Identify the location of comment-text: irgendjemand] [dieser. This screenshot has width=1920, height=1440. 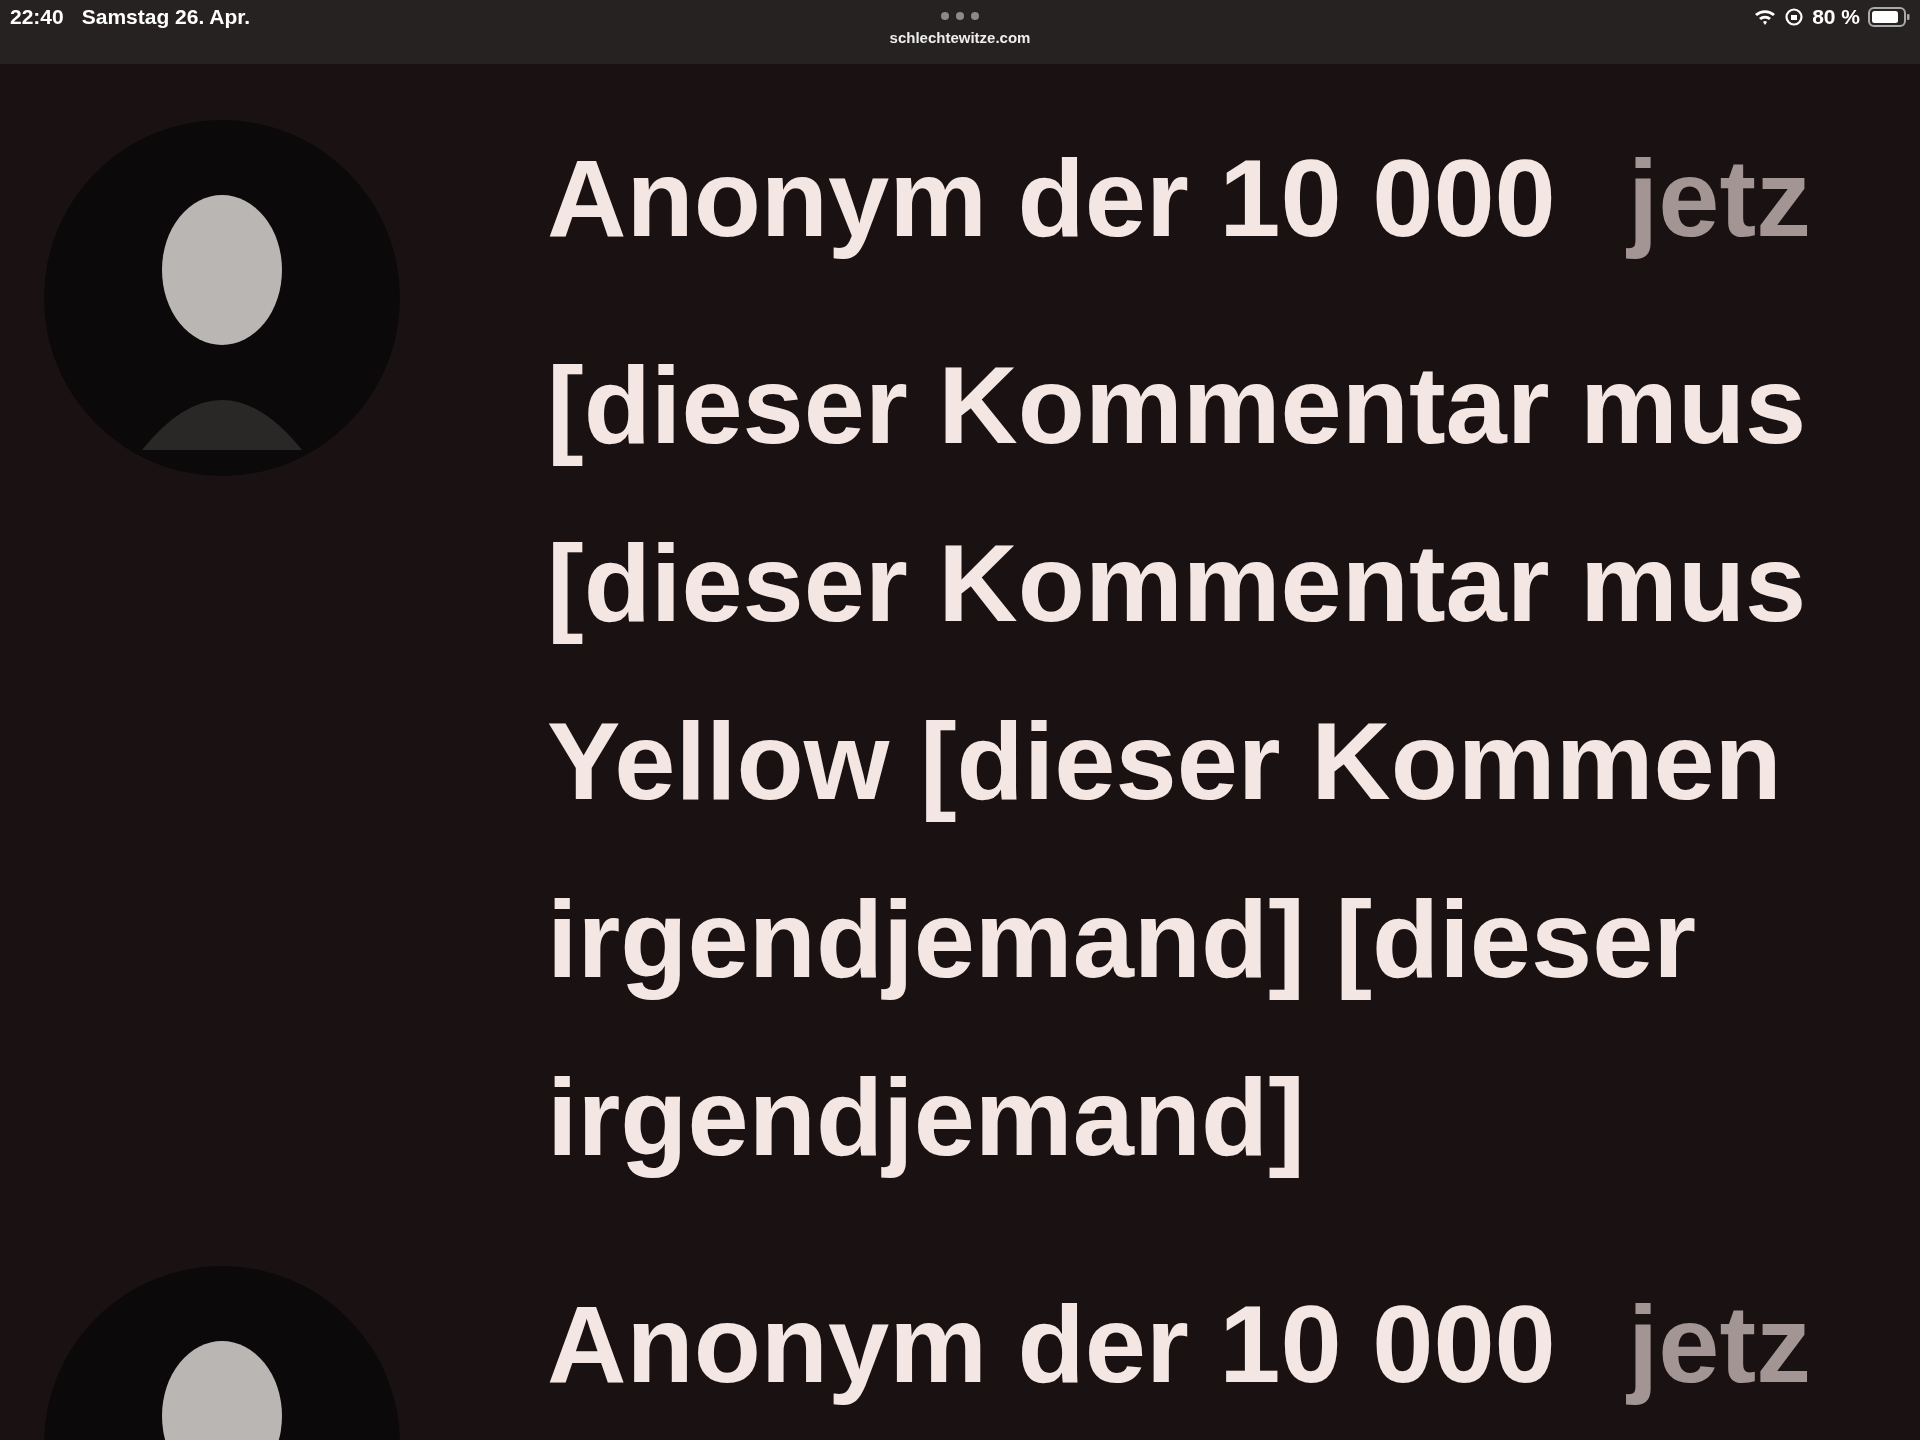
(1122, 939).